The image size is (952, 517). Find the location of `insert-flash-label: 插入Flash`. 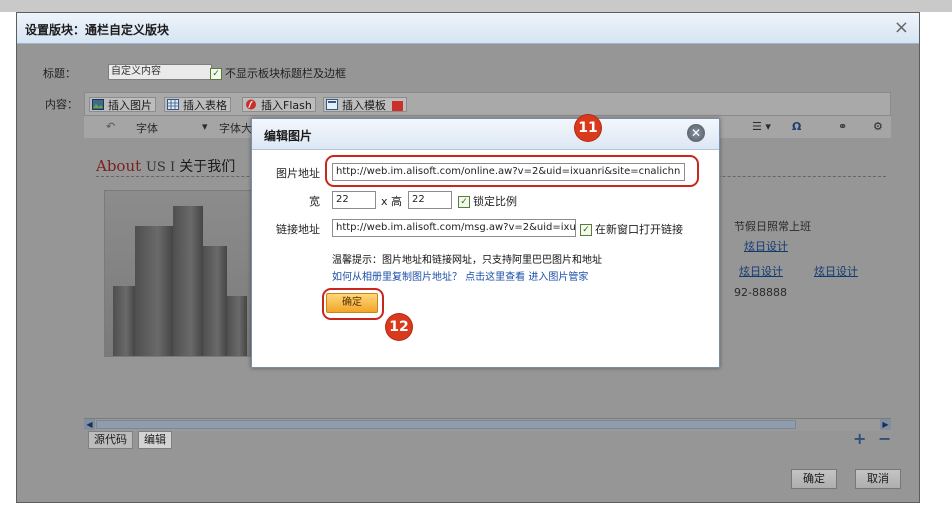

insert-flash-label: 插入Flash is located at coordinates (286, 105).